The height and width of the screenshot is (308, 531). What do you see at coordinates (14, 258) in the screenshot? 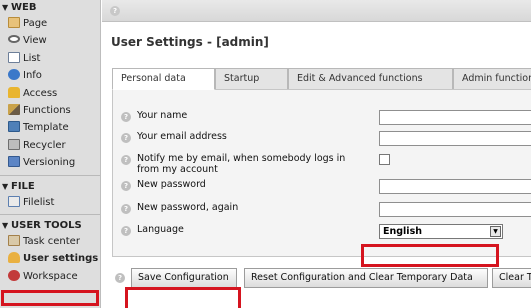
I see `user-settings-icon` at bounding box center [14, 258].